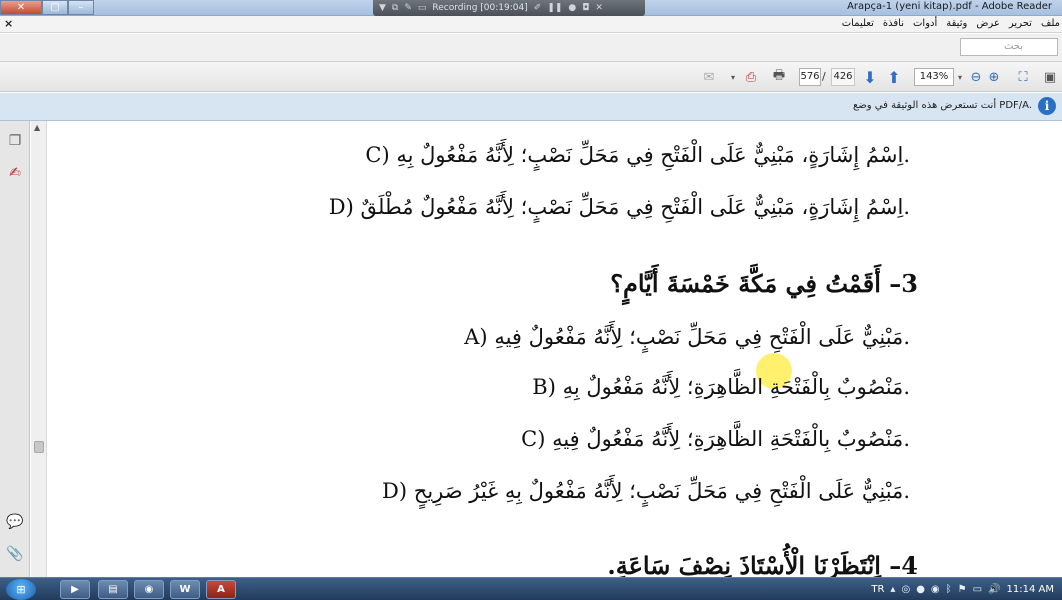 The height and width of the screenshot is (600, 1062). I want to click on maximize-window-button: ▢, so click(55, 7).